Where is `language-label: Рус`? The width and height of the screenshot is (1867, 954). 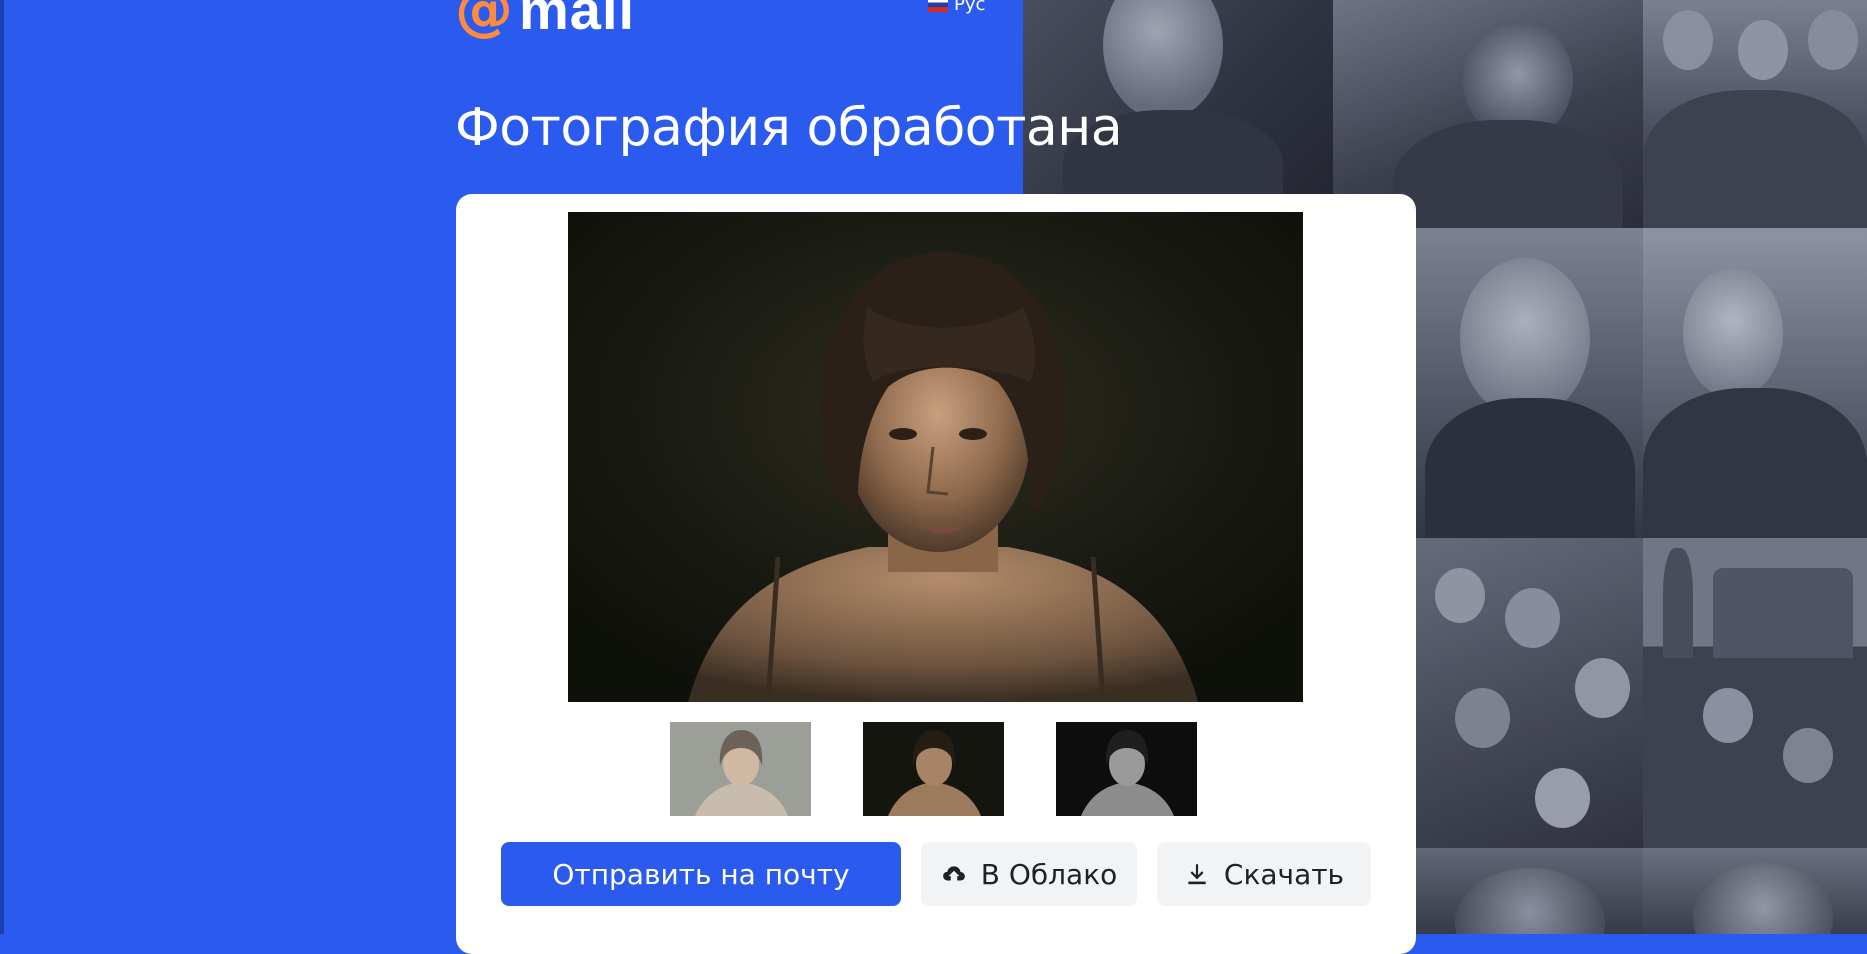
language-label: Рус is located at coordinates (970, 7).